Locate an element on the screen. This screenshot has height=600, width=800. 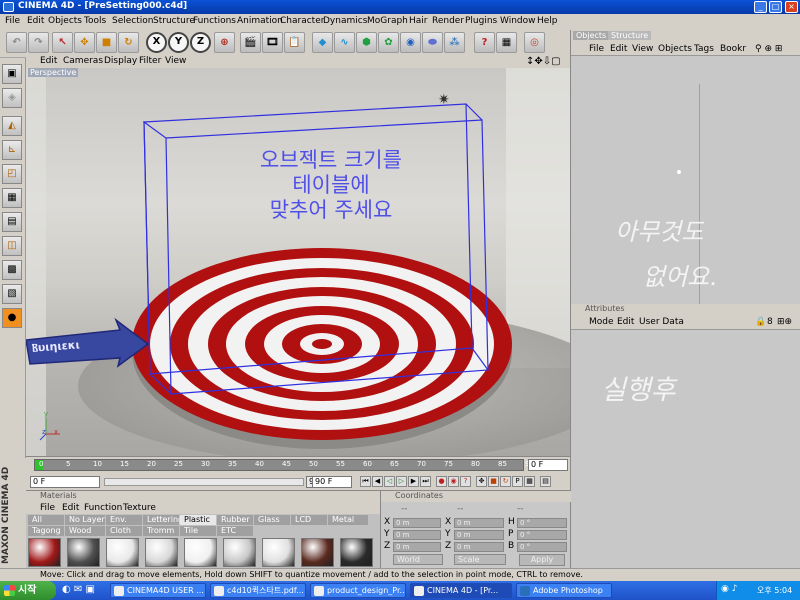
edges-mode-icon: ⊾ is located at coordinates (12, 150).